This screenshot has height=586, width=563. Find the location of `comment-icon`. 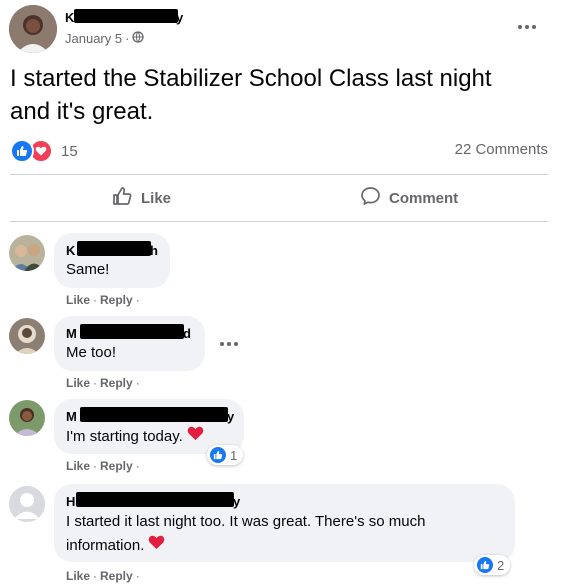

comment-icon is located at coordinates (370, 198).